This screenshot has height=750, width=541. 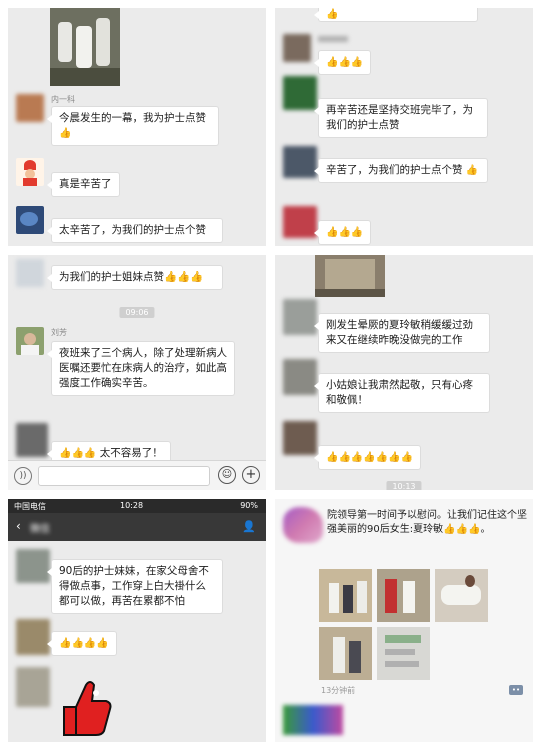 I want to click on message-text: 刚发生晕厥的夏玲敏稍缓缓过劲来又在继续昨晚没做完的工作, so click(x=399, y=332).